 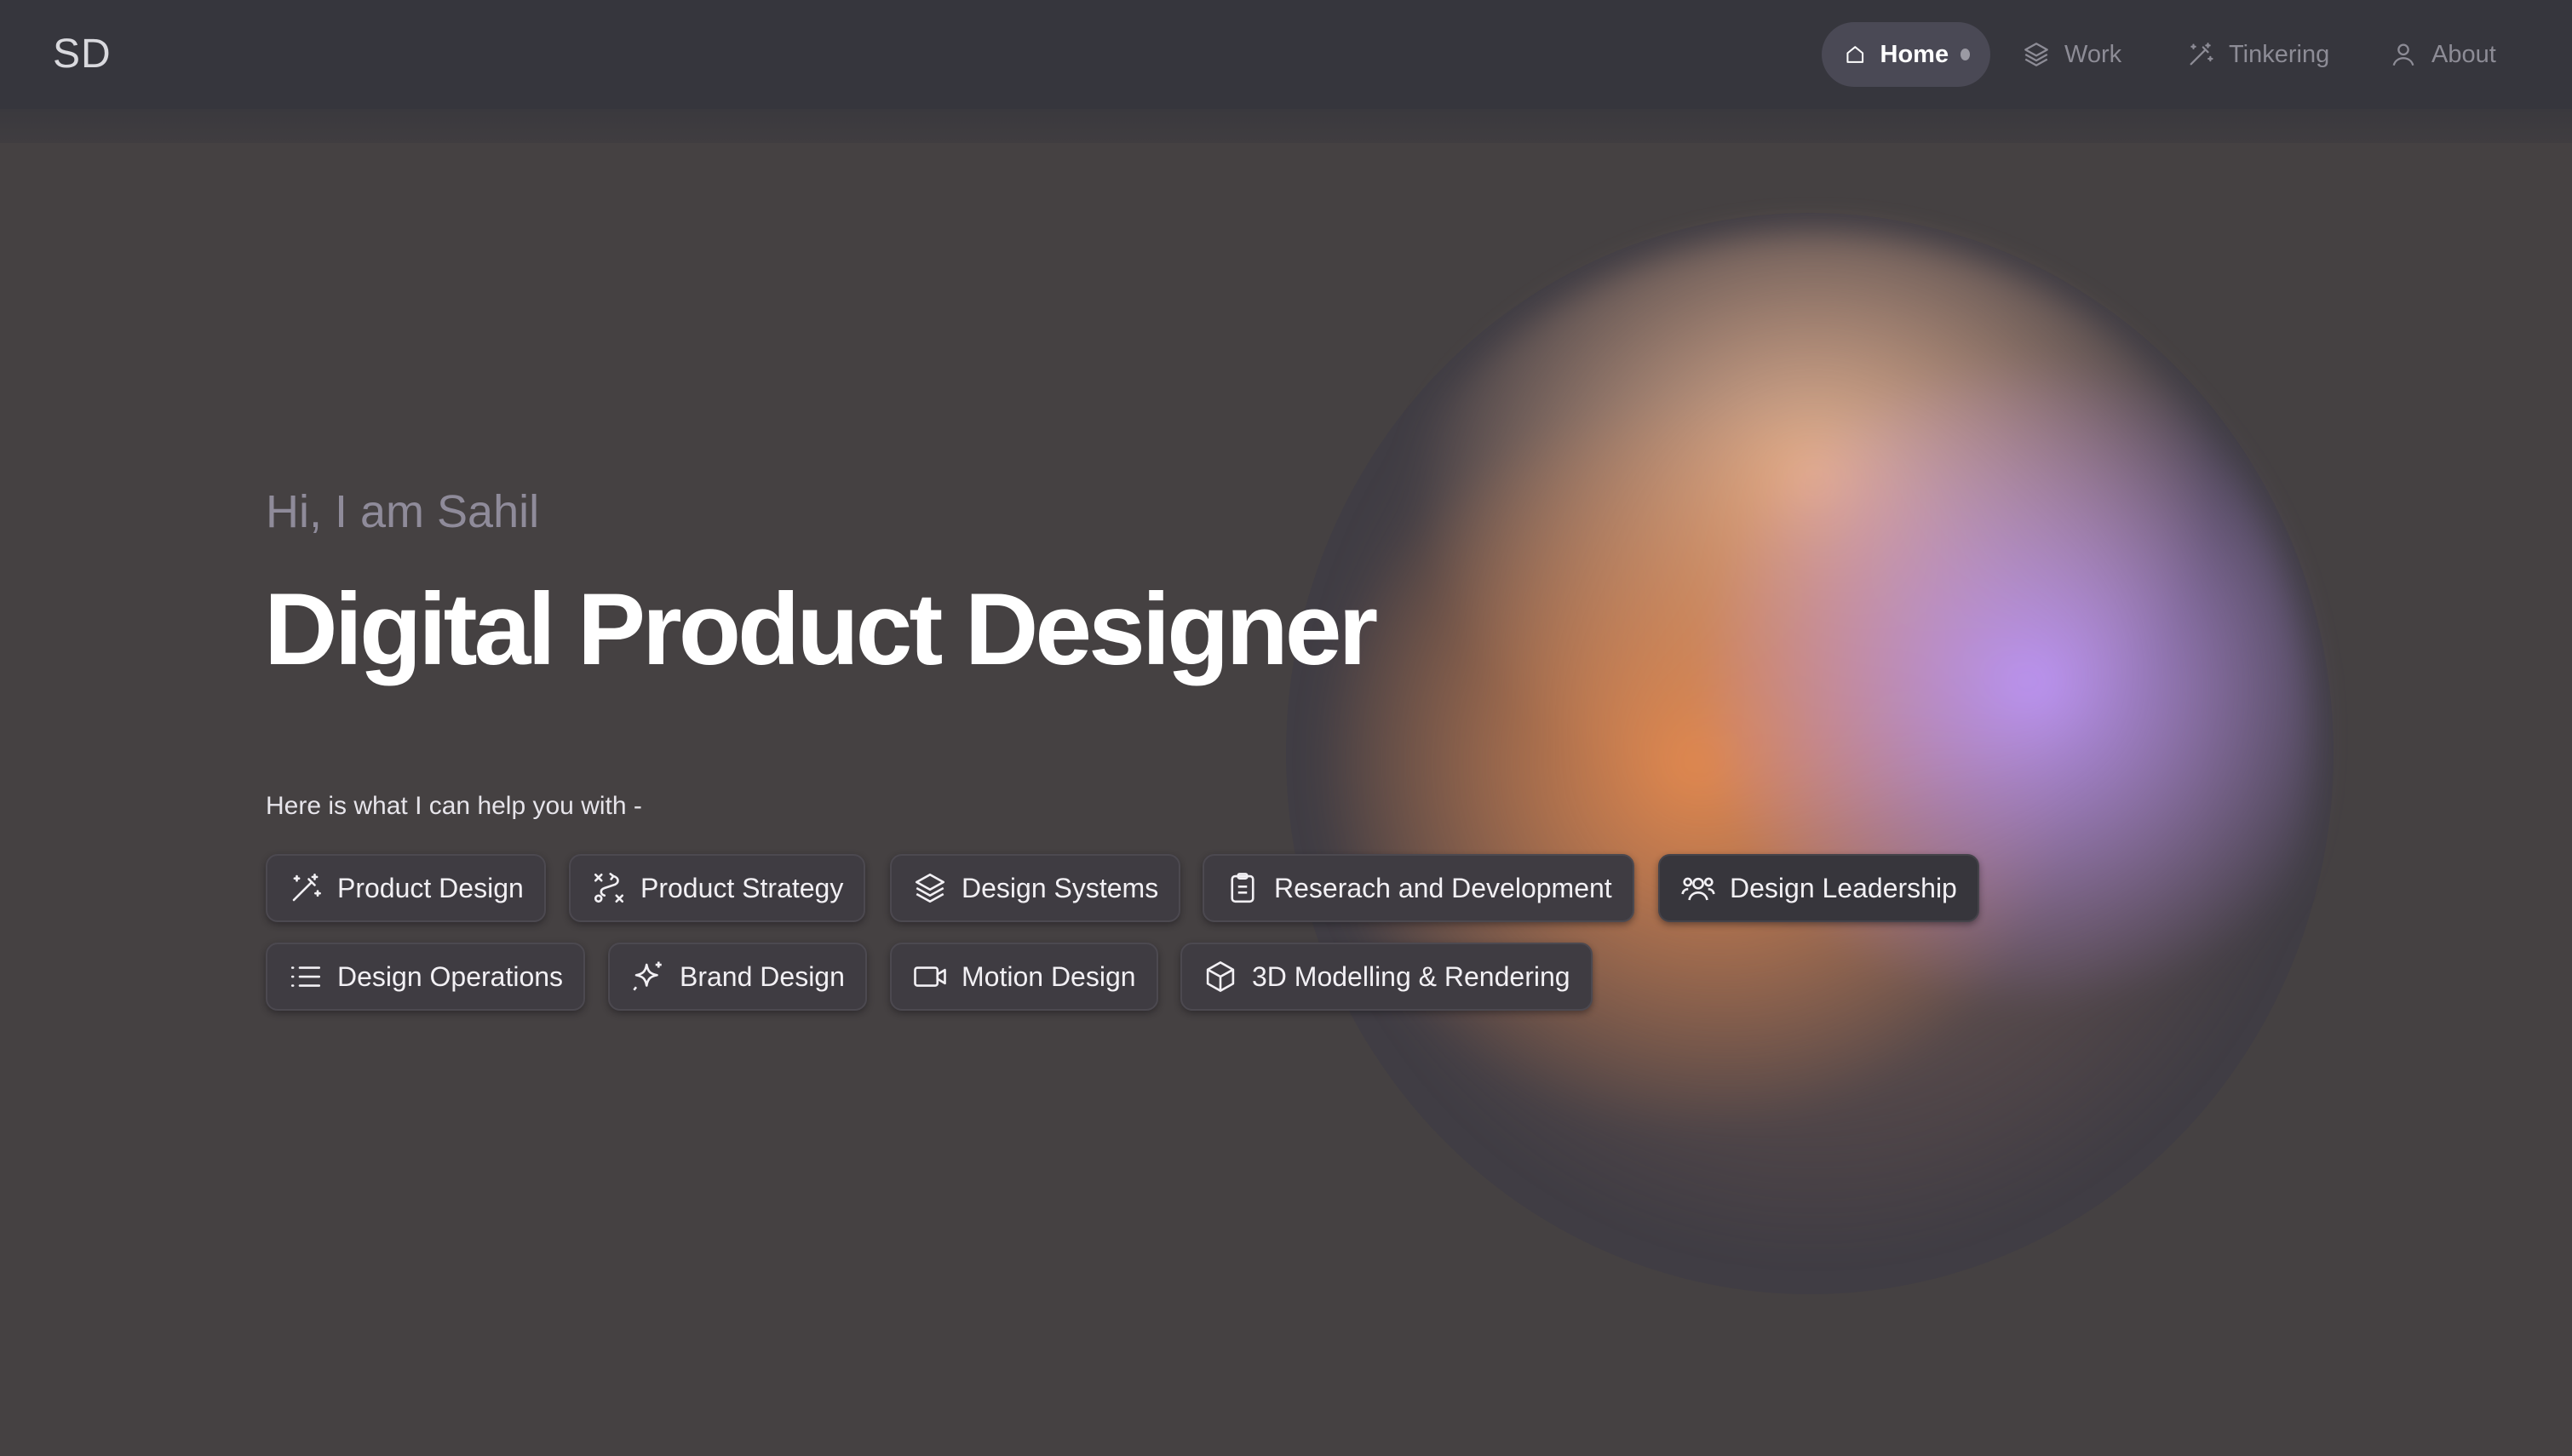 I want to click on header-divider, so click(x=1286, y=126).